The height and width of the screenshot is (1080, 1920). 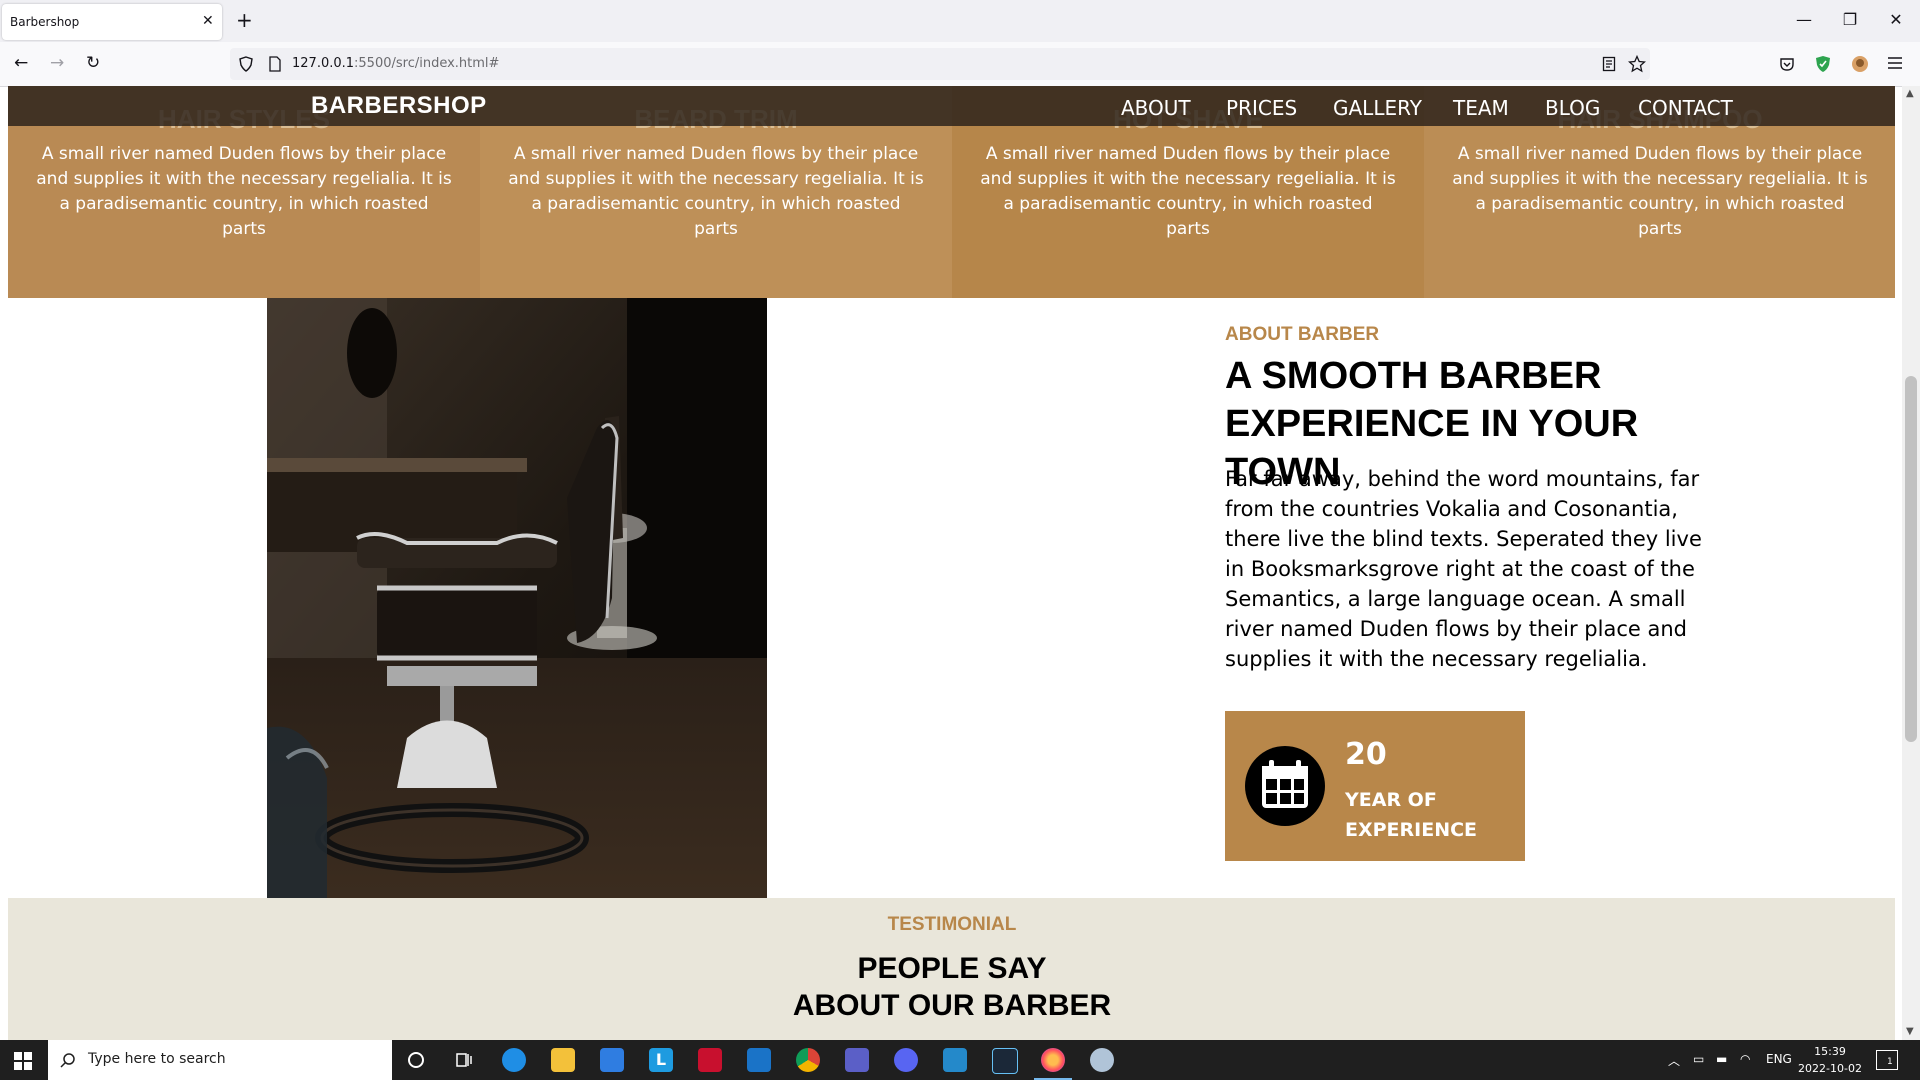 I want to click on back-icon: ←, so click(x=21, y=63).